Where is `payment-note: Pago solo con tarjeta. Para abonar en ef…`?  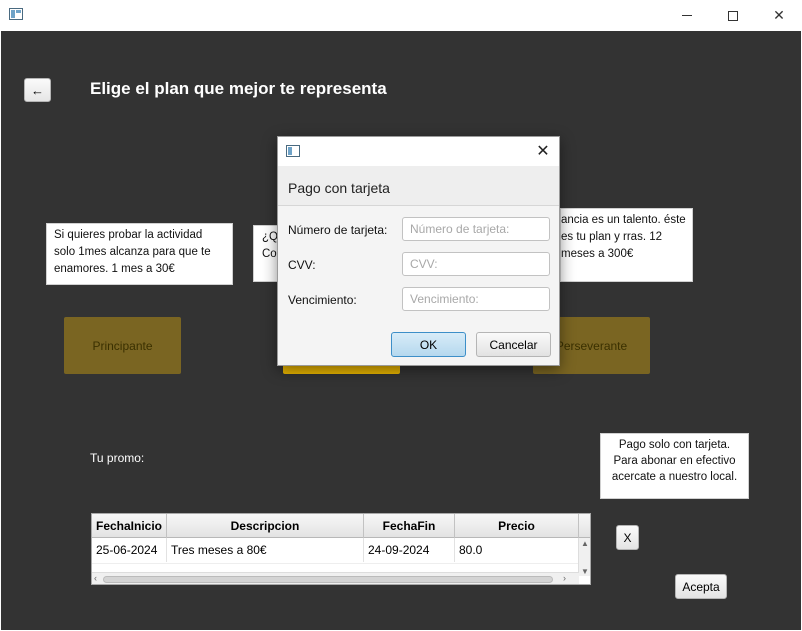 payment-note: Pago solo con tarjeta. Para abonar en ef… is located at coordinates (674, 466).